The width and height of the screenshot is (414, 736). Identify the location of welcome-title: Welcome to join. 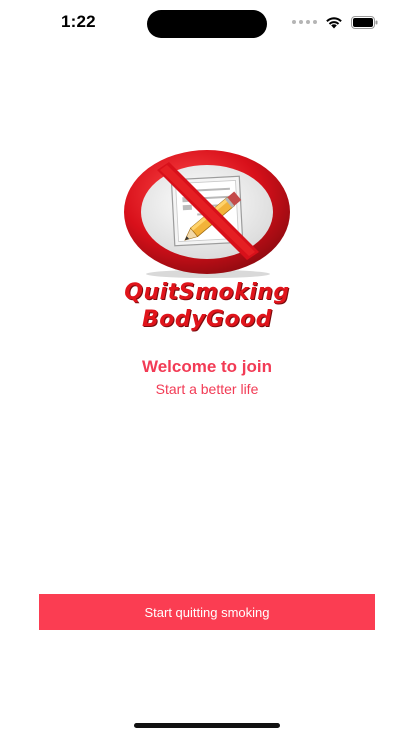
(207, 366).